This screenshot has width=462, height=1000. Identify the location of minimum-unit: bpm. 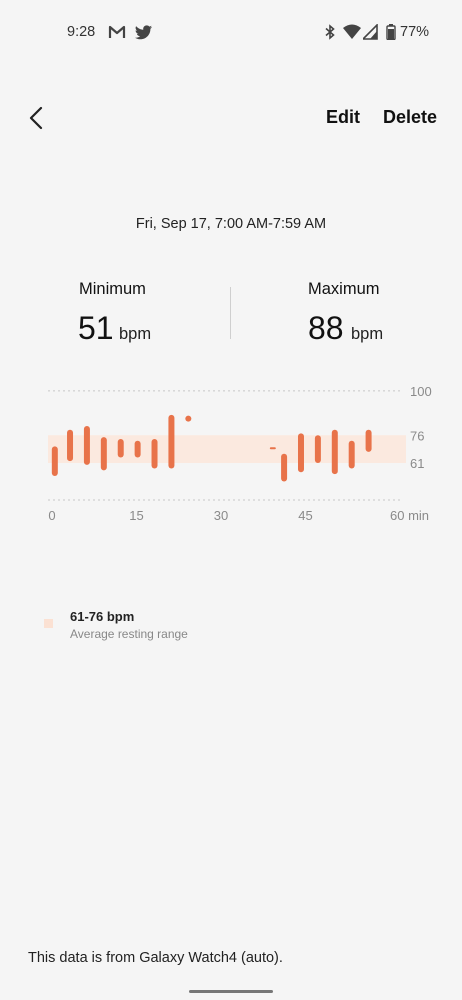
(135, 334).